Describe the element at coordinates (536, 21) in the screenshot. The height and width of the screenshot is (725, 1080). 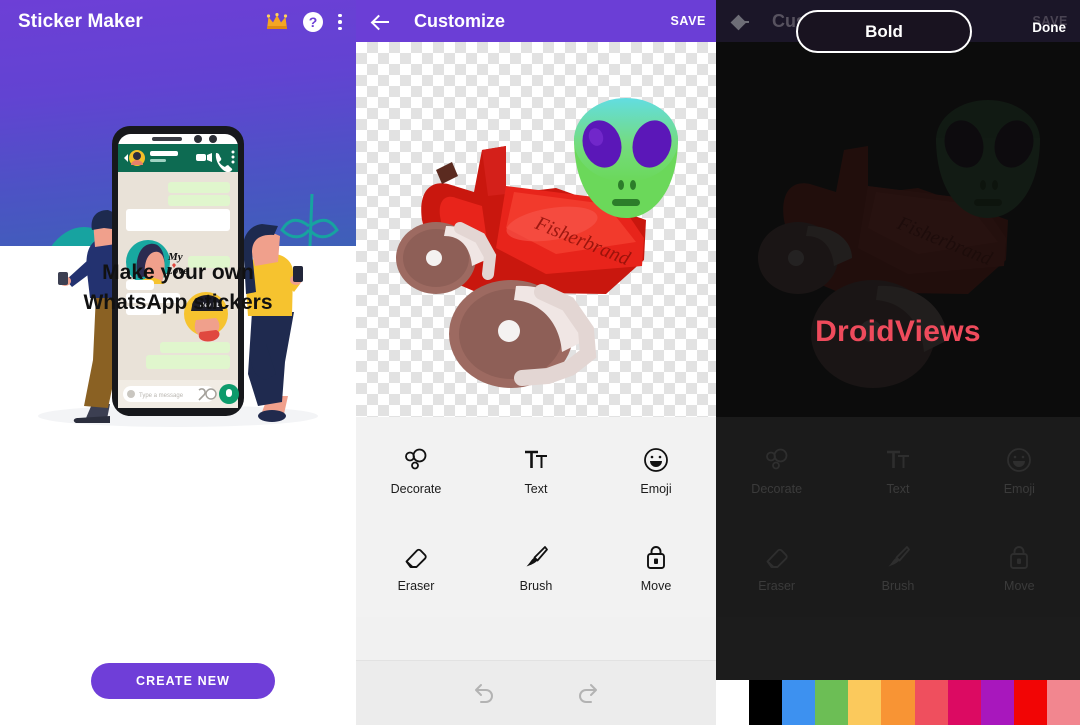
I see `panel2-appbar: Customize SAVE` at that location.